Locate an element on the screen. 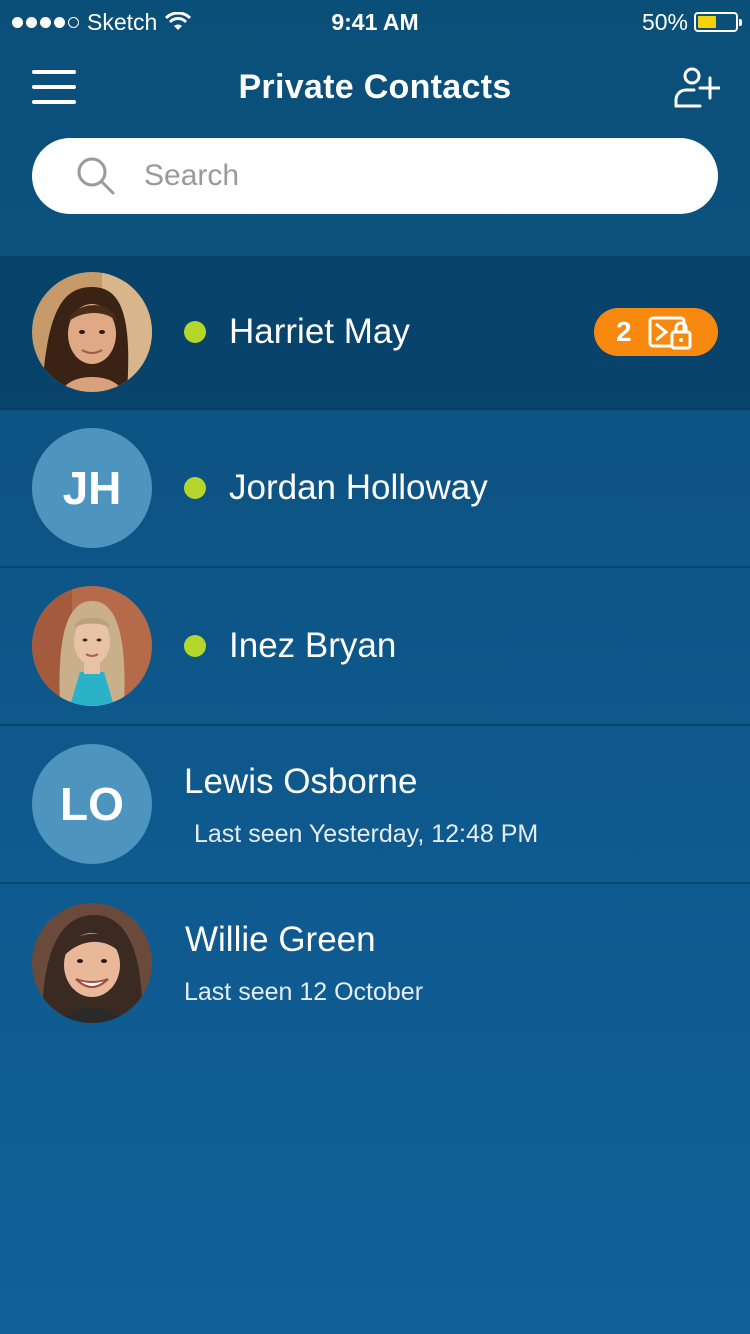 Image resolution: width=750 pixels, height=1334 pixels. status-bar: Sketch 9:41 AM 50% is located at coordinates (375, 22).